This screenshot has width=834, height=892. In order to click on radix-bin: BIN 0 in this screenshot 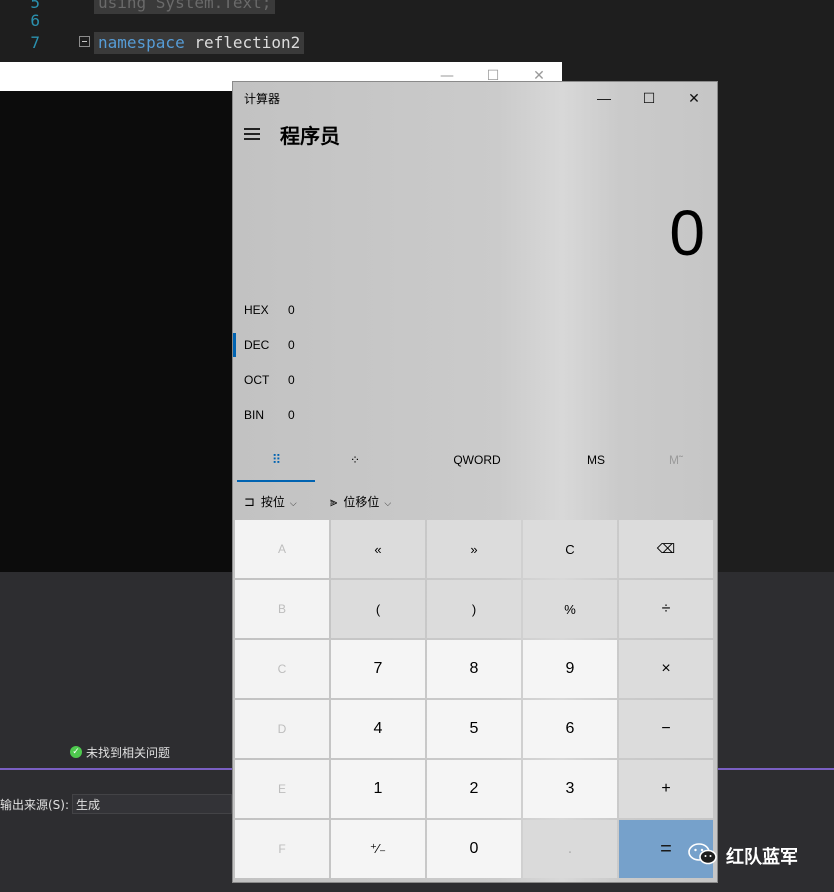, I will do `click(333, 415)`.